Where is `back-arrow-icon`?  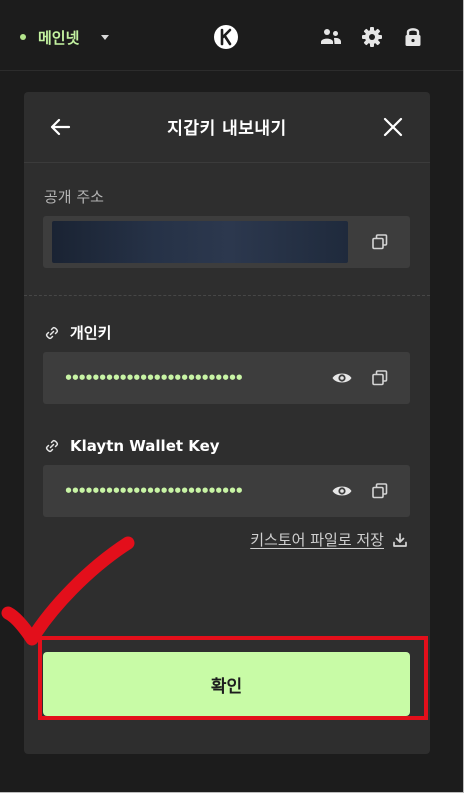 back-arrow-icon is located at coordinates (60, 127).